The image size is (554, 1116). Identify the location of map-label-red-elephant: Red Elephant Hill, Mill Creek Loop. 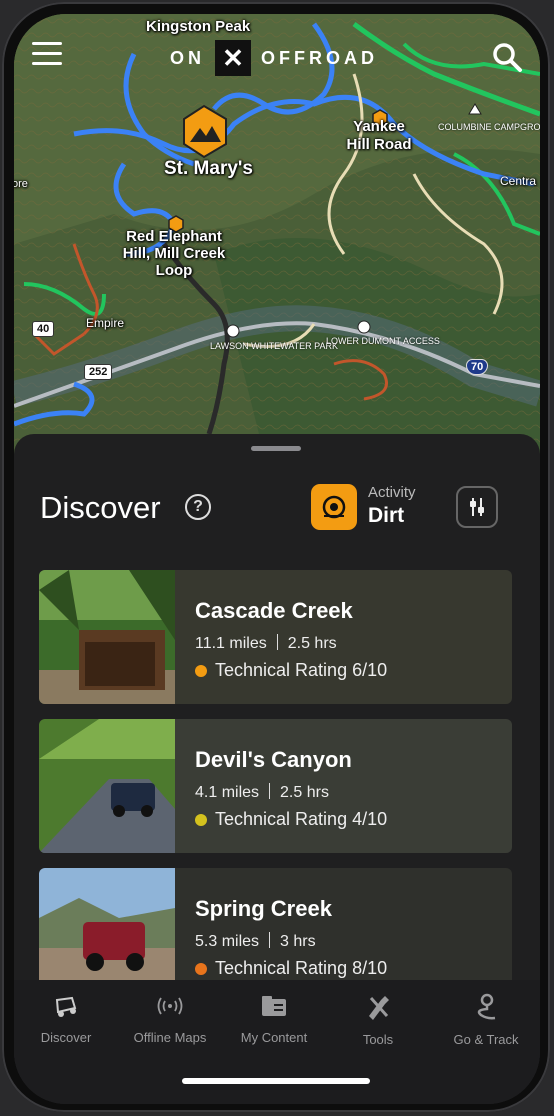
(174, 253).